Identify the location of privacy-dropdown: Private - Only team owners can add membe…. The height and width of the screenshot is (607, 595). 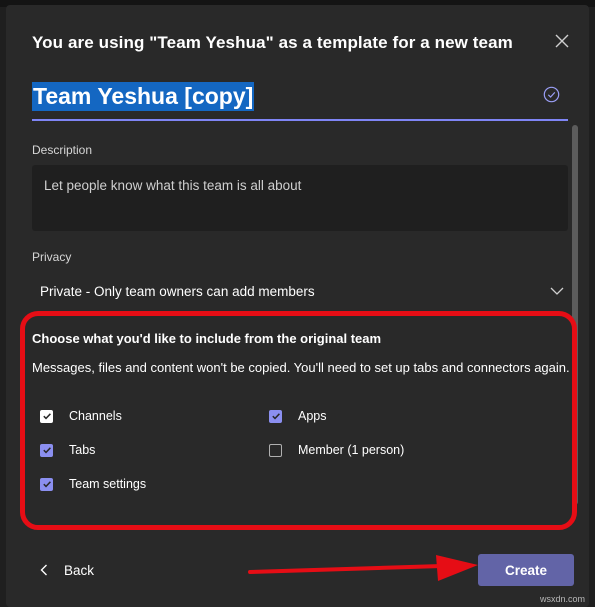
(300, 293).